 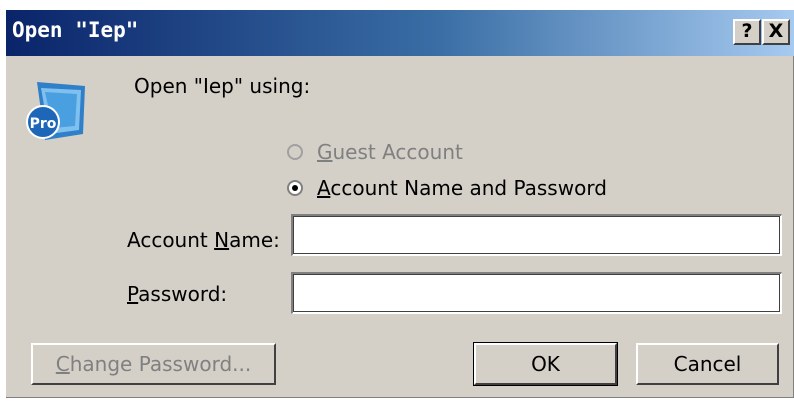 What do you see at coordinates (707, 364) in the screenshot?
I see `cancel-button: Cancel` at bounding box center [707, 364].